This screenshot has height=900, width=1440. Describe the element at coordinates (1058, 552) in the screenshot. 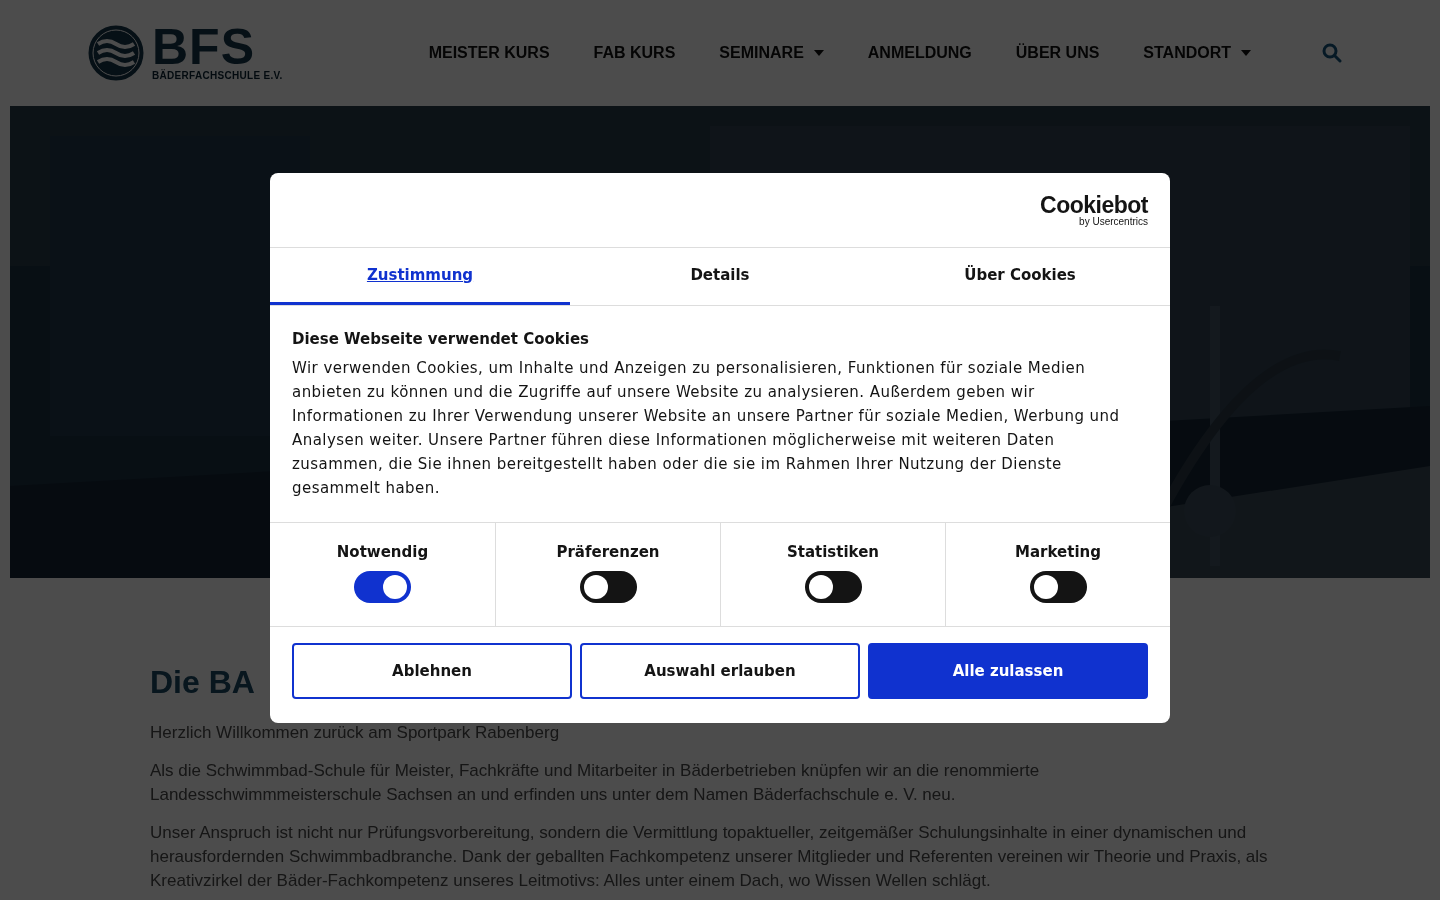

I see `category-label: Marketing` at that location.